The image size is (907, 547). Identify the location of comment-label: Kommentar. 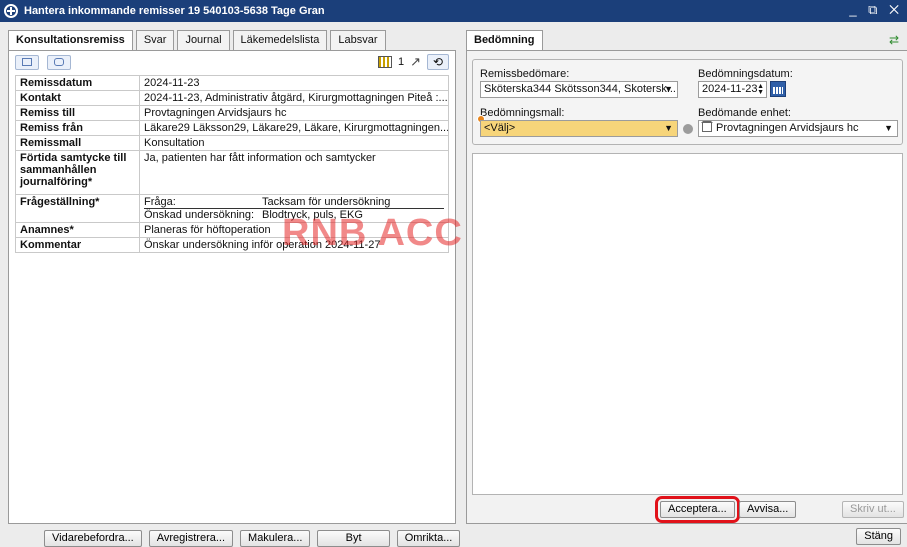
(77, 245).